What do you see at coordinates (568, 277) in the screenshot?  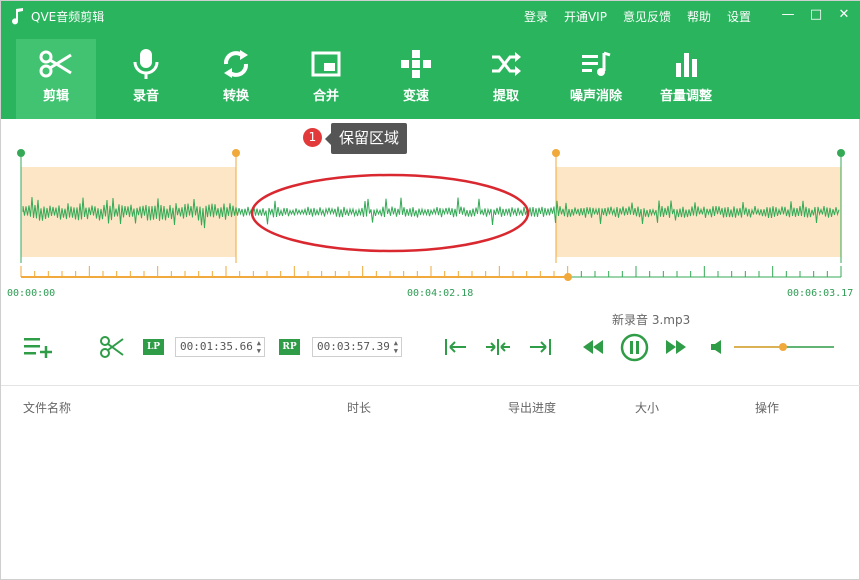 I see `playhead-handle` at bounding box center [568, 277].